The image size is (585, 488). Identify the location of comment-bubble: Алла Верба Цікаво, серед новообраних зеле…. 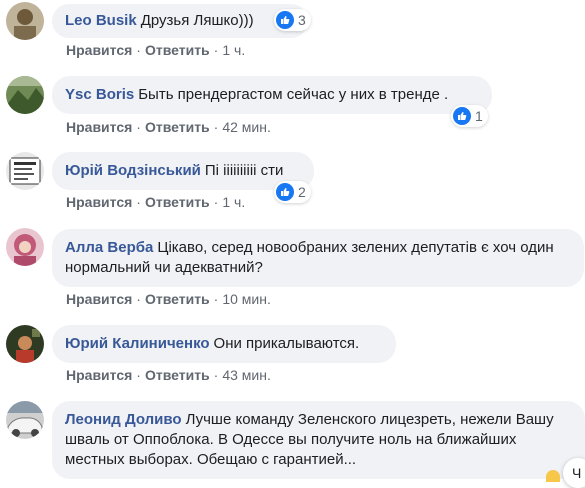
(318, 258).